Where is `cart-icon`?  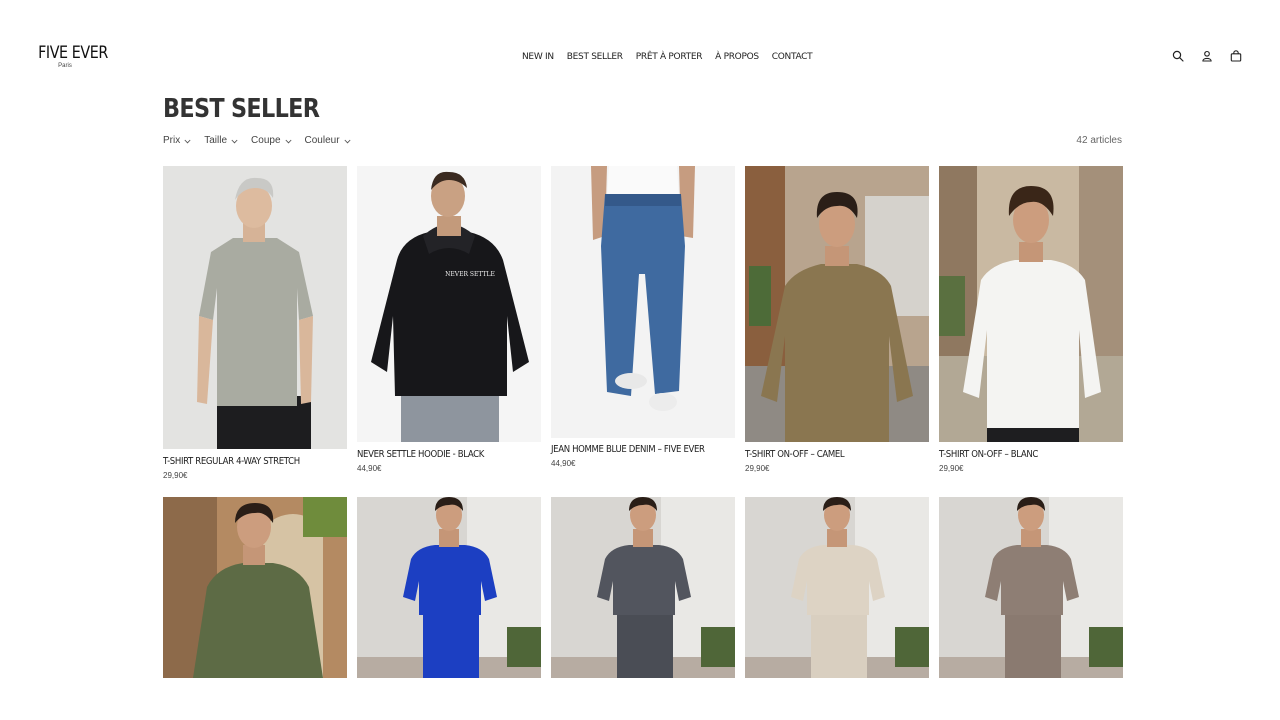
cart-icon is located at coordinates (1236, 56).